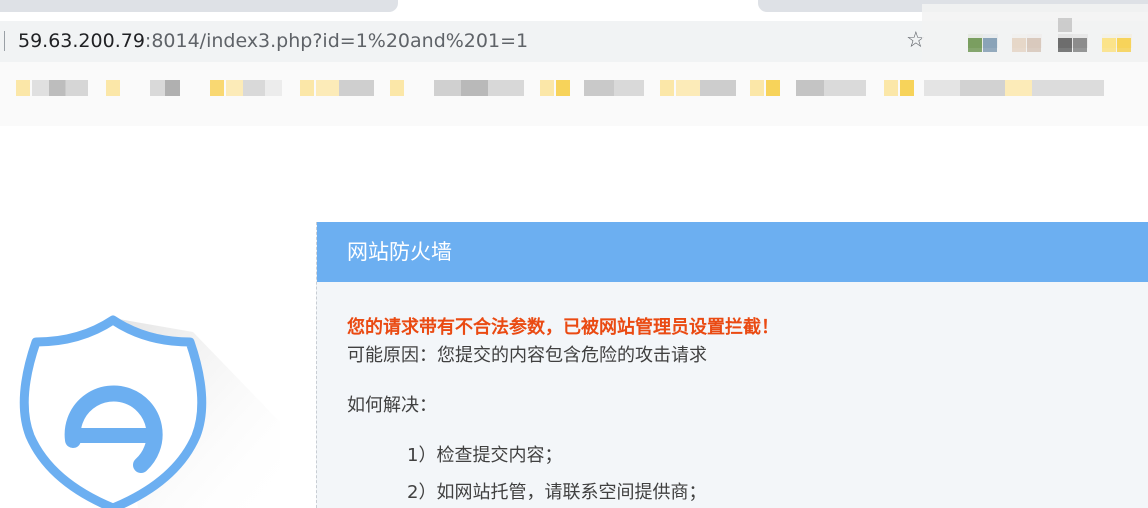  What do you see at coordinates (557, 492) in the screenshot?
I see `solution-step: 2）如网站托管，请联系空间提供商；` at bounding box center [557, 492].